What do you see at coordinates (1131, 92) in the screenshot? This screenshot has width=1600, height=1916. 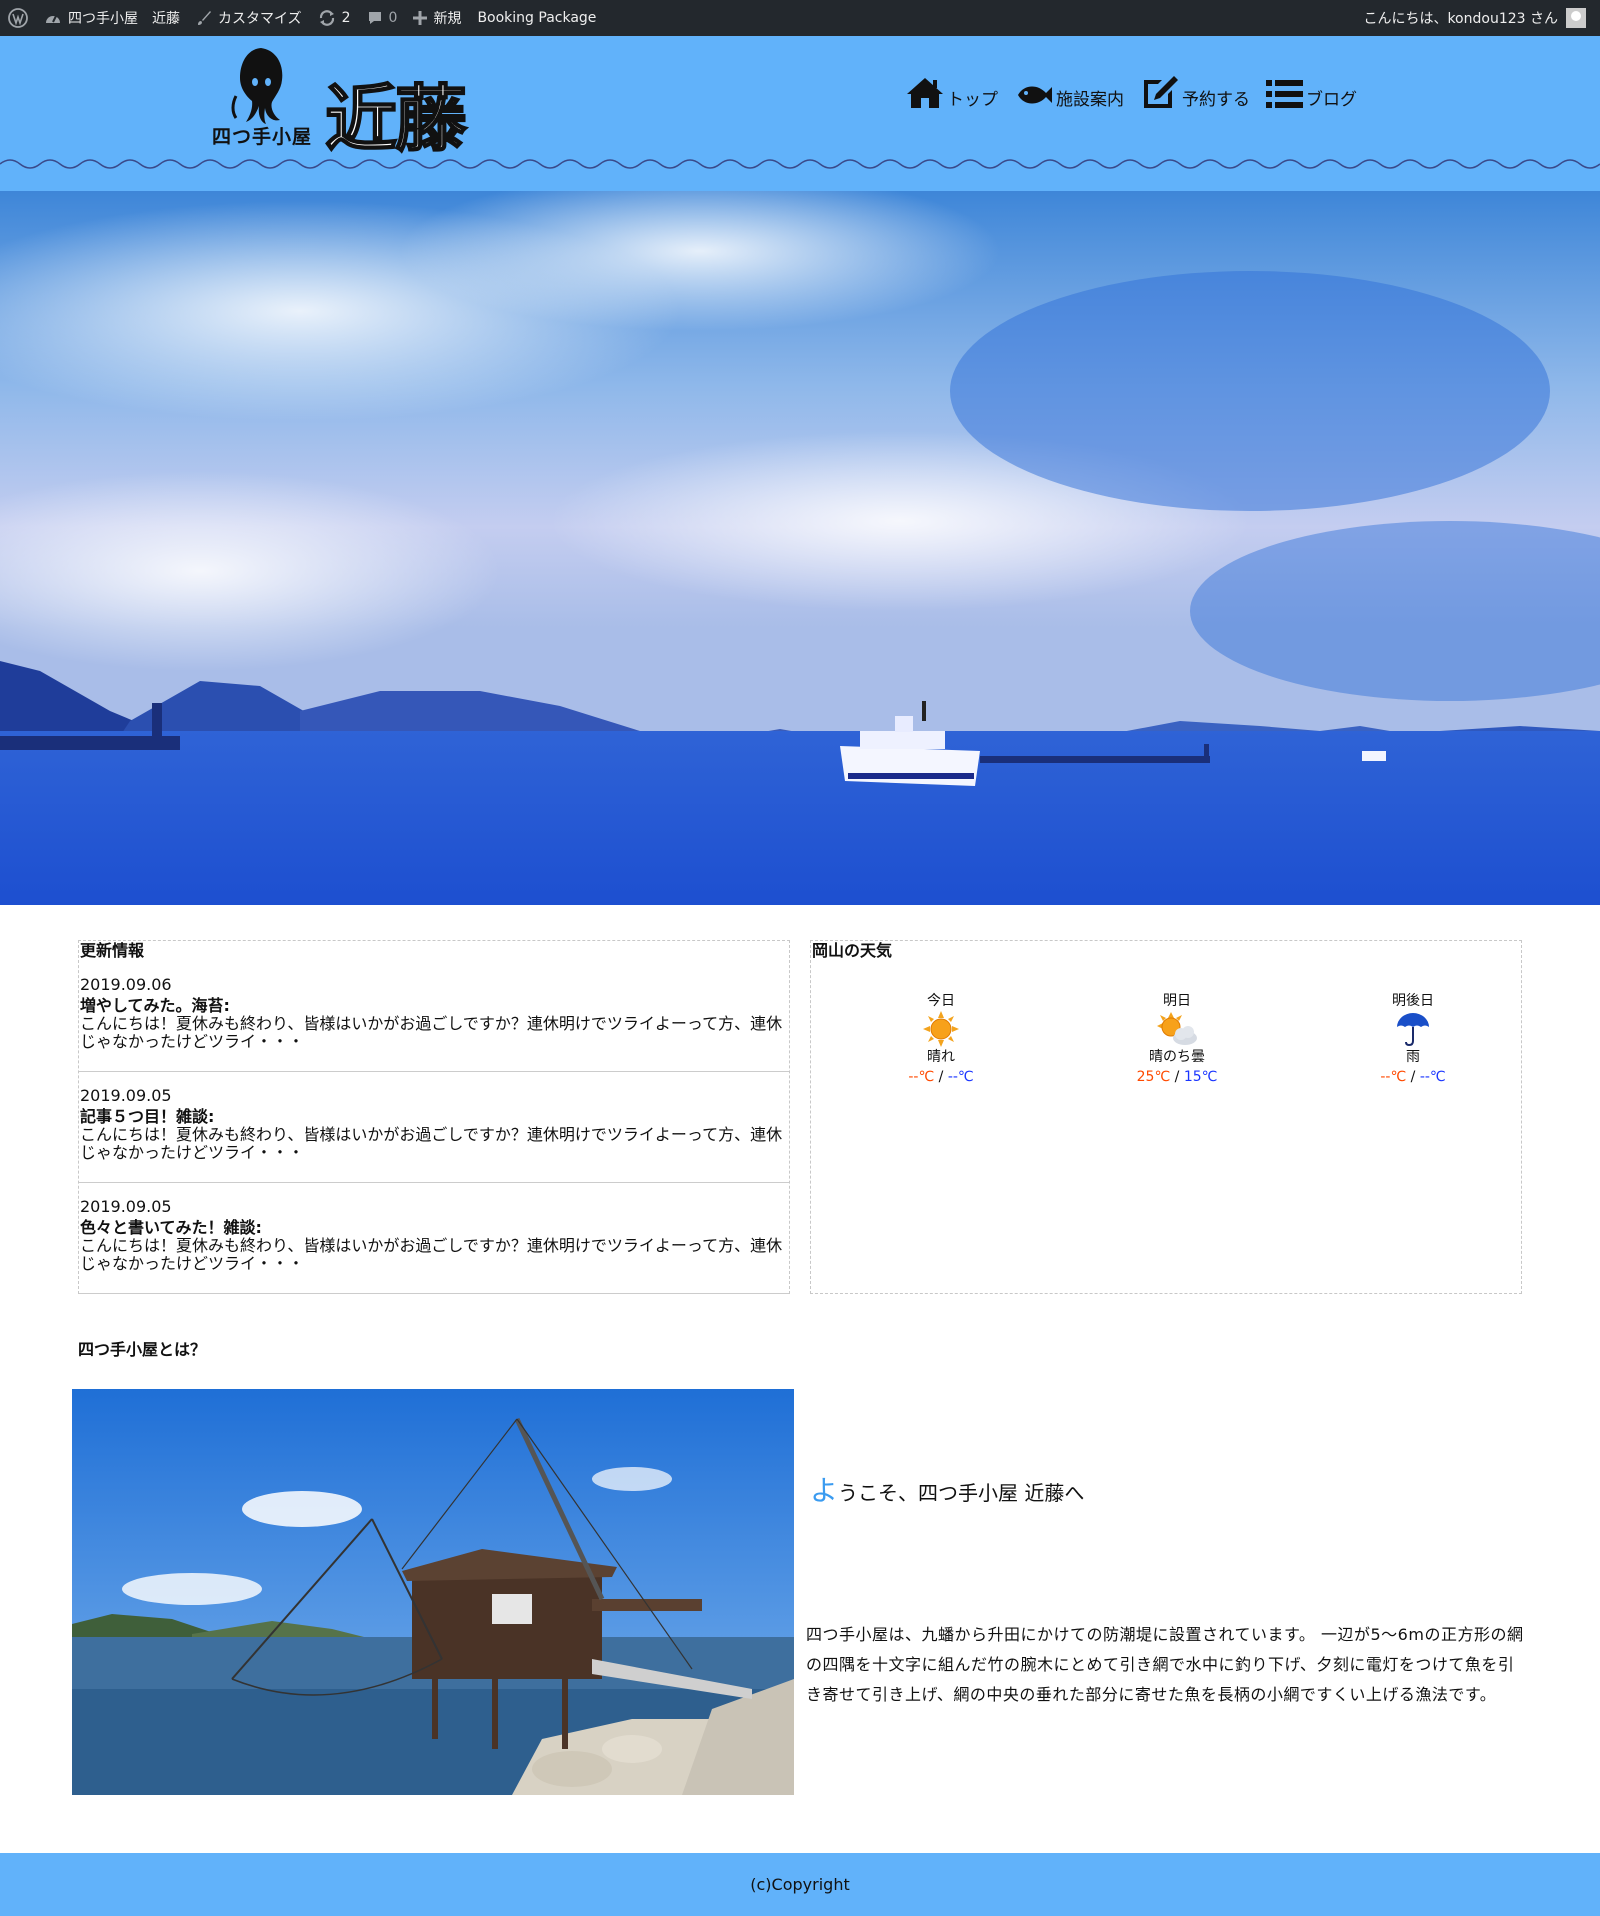 I see `main-nav: トップ 施設案内 予約する ブログ` at bounding box center [1131, 92].